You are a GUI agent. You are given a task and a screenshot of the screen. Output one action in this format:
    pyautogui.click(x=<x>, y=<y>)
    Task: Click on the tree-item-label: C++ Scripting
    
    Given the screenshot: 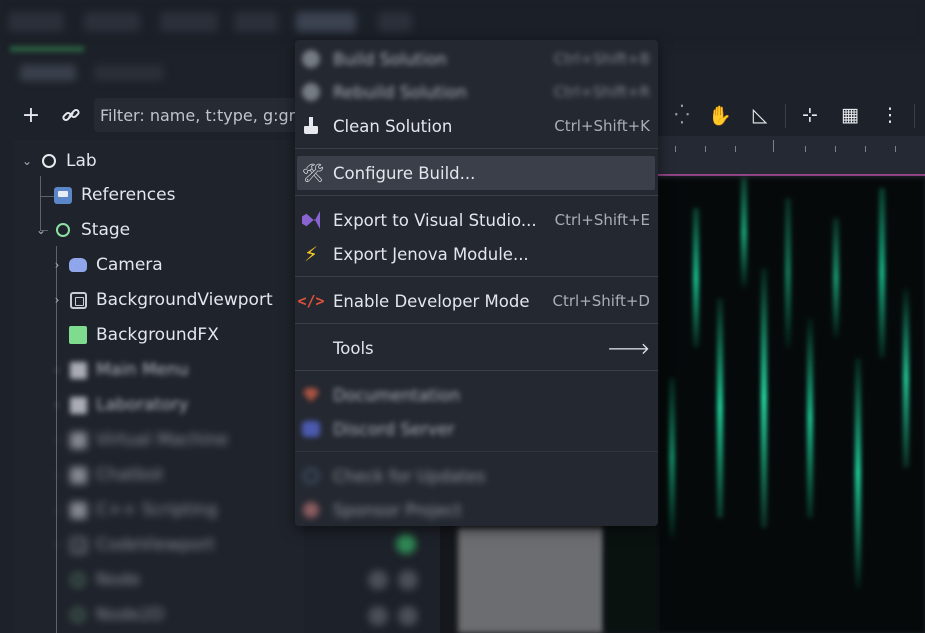 What is the action you would take?
    pyautogui.click(x=157, y=510)
    